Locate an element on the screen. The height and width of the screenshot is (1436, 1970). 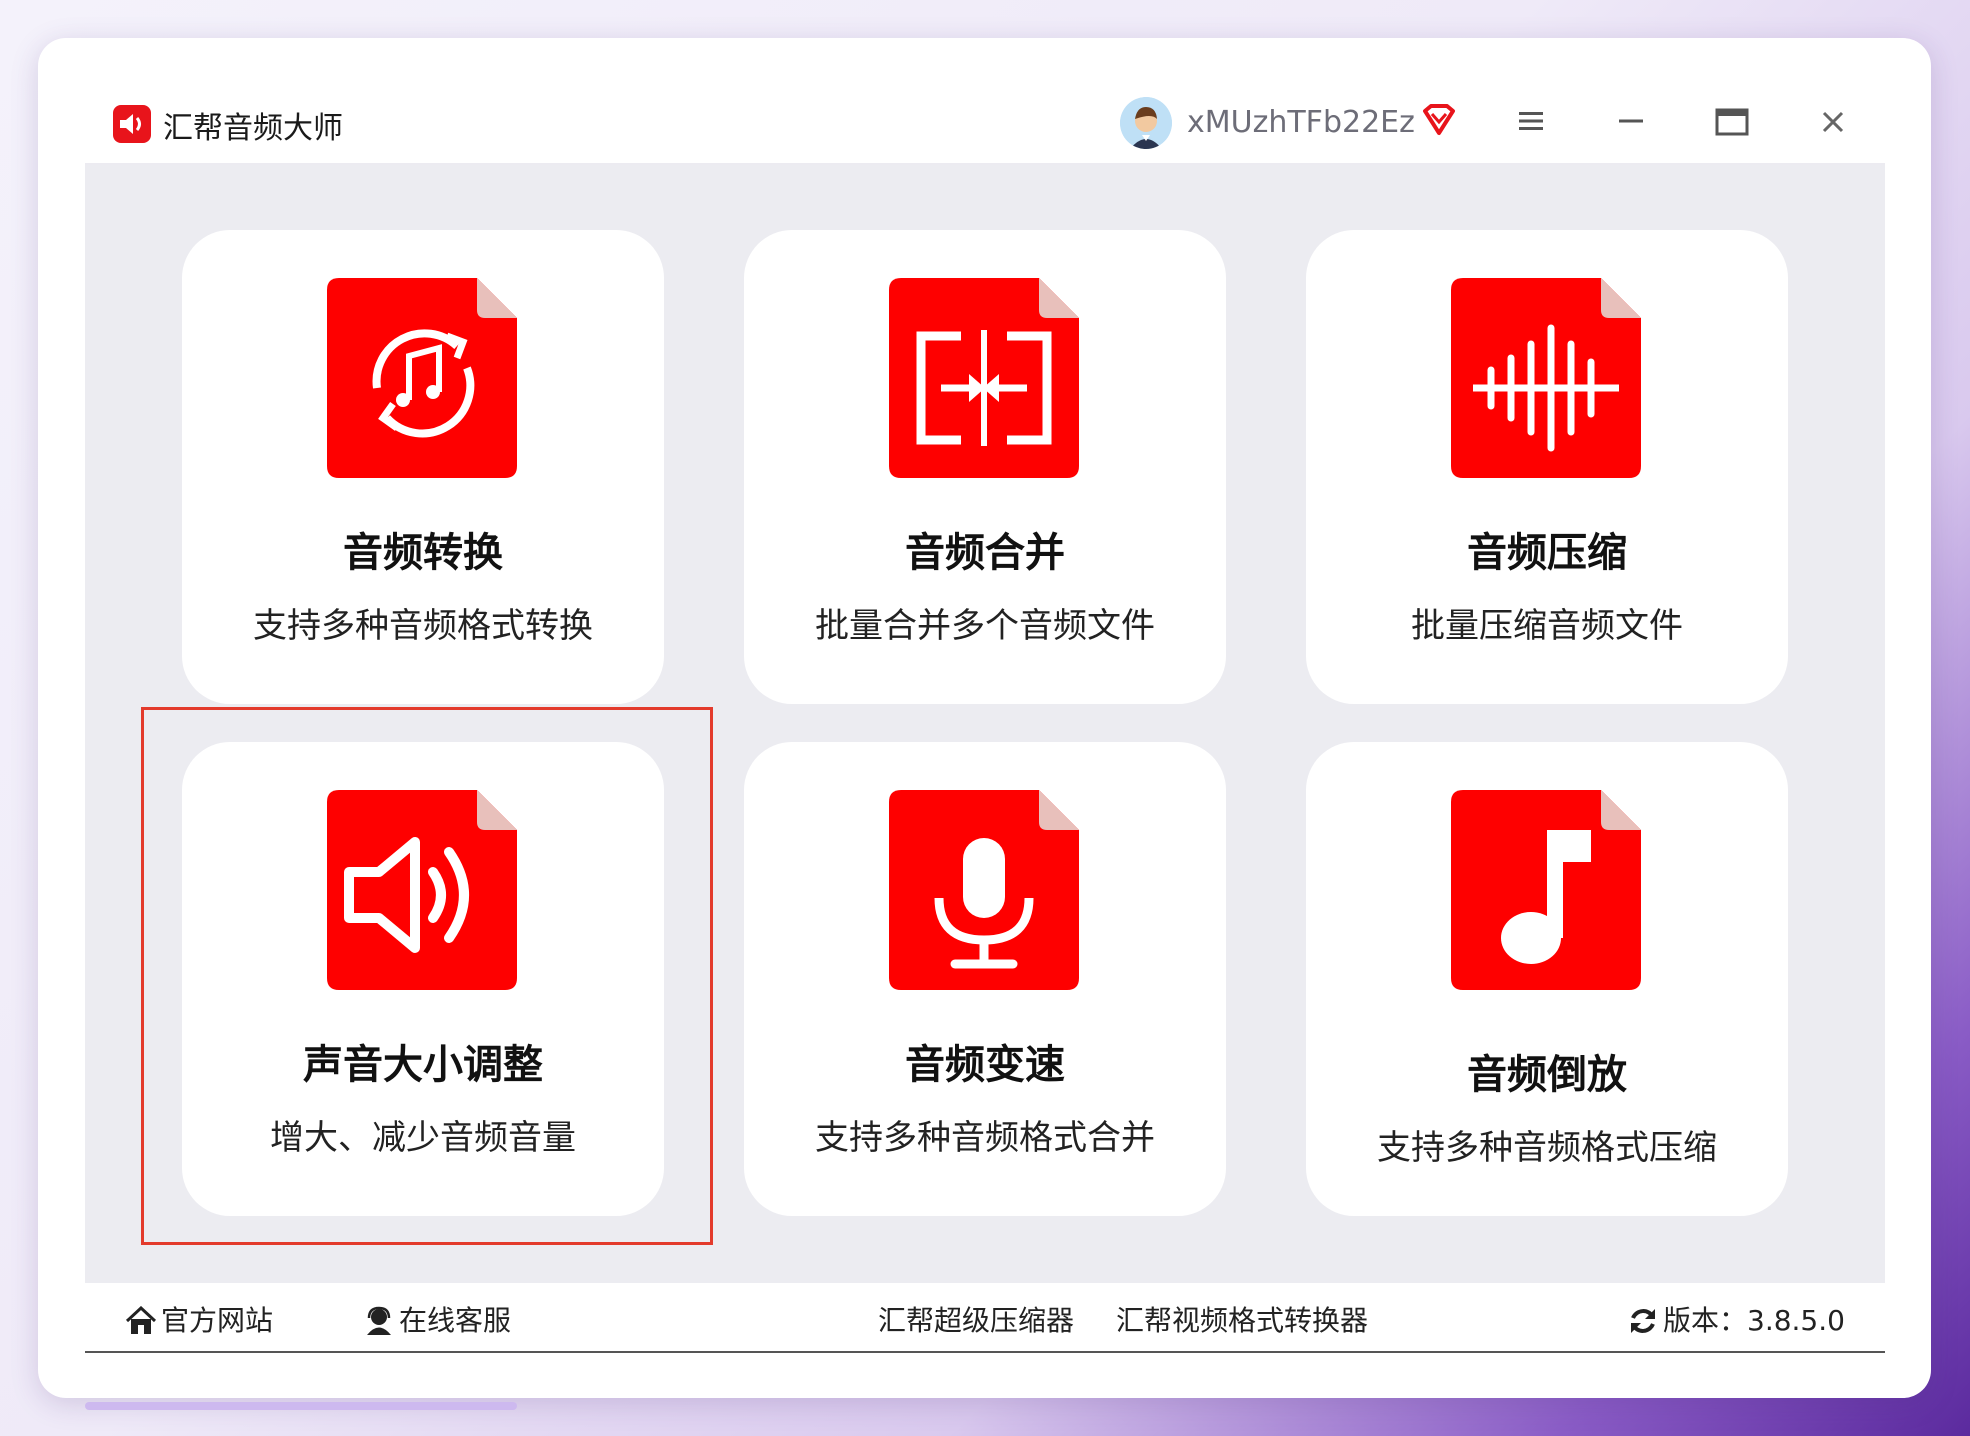
official-website-link: 官方网站 is located at coordinates (199, 1319).